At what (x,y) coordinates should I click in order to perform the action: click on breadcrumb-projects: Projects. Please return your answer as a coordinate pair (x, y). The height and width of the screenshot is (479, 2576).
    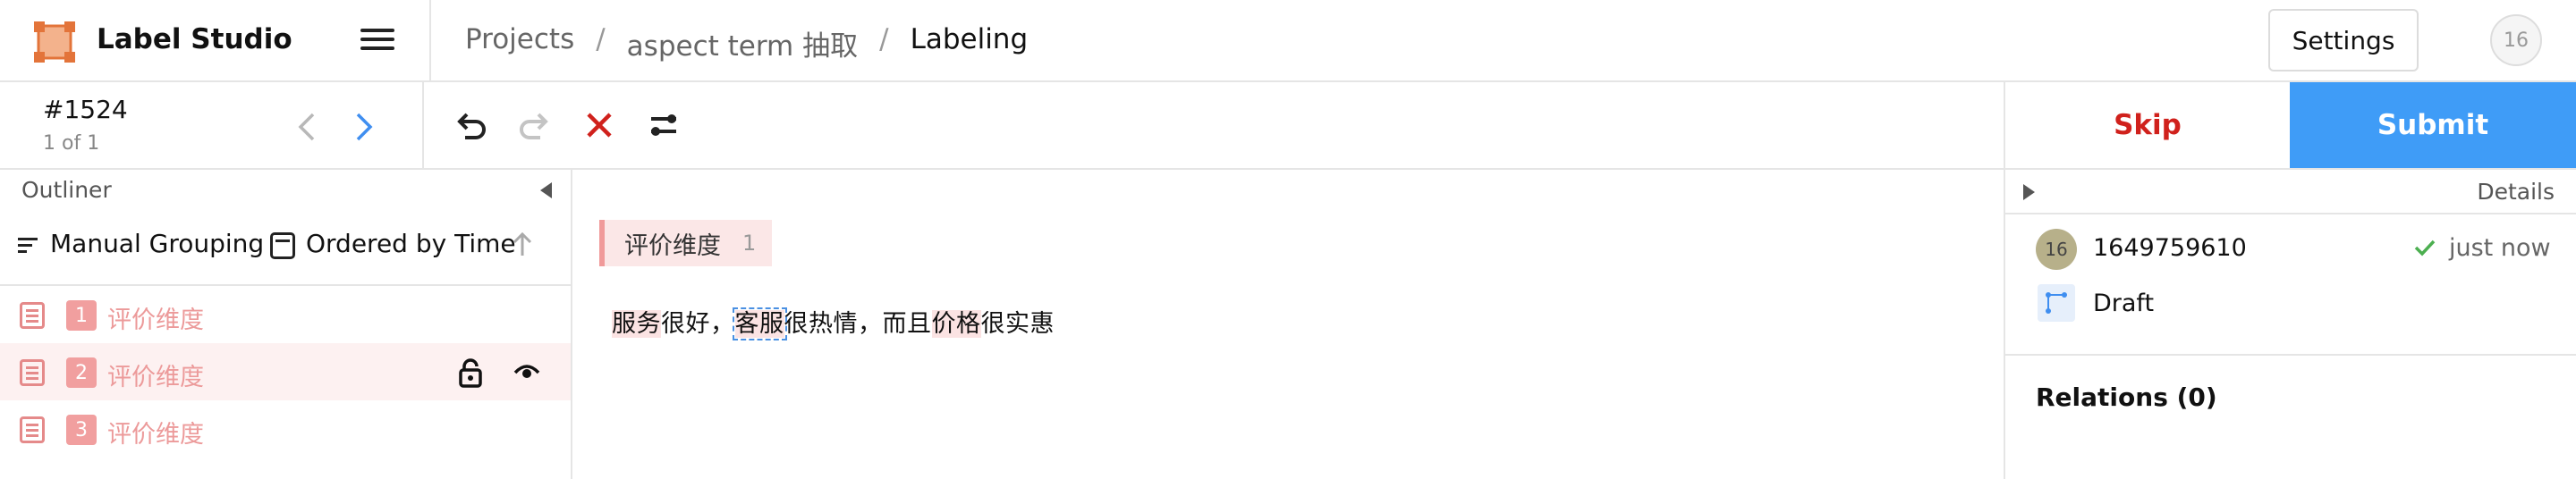
    Looking at the image, I should click on (519, 43).